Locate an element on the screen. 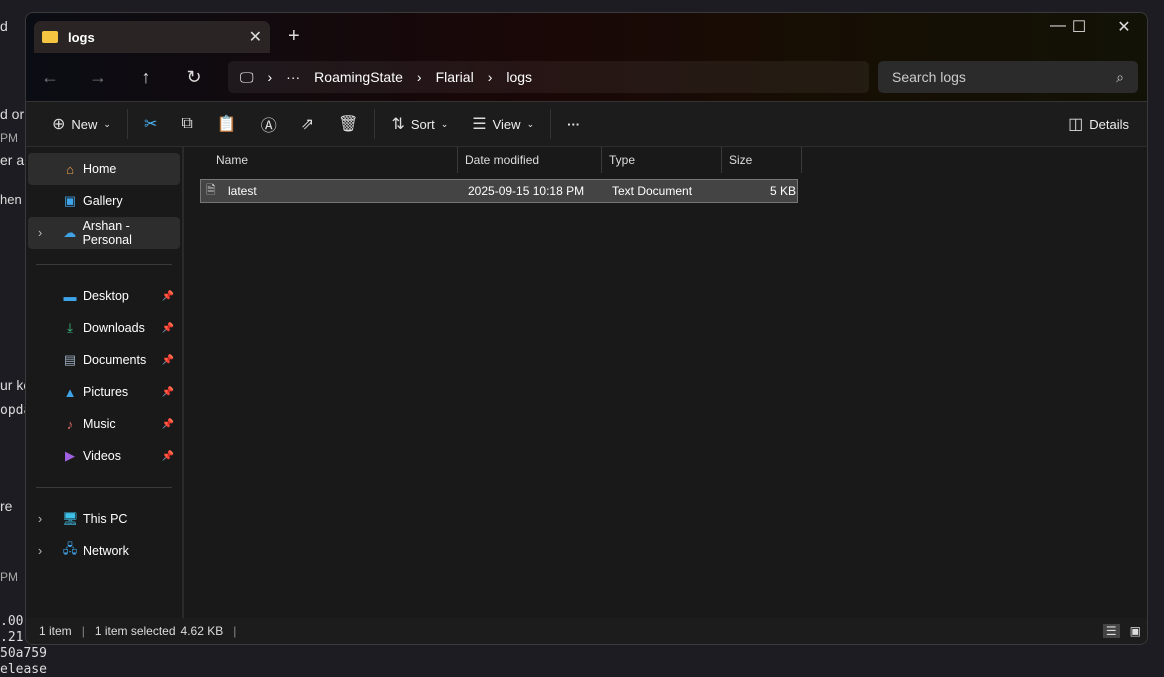 The width and height of the screenshot is (1164, 677). rename-button: Ⓐ is located at coordinates (269, 124).